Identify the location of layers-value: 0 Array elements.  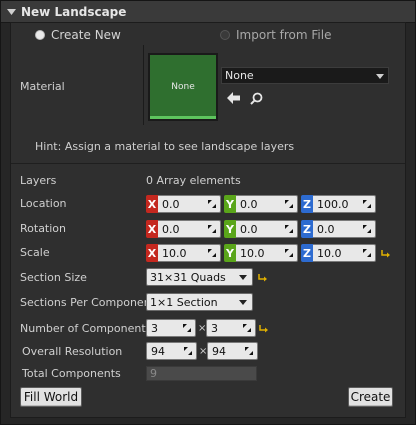
(193, 180).